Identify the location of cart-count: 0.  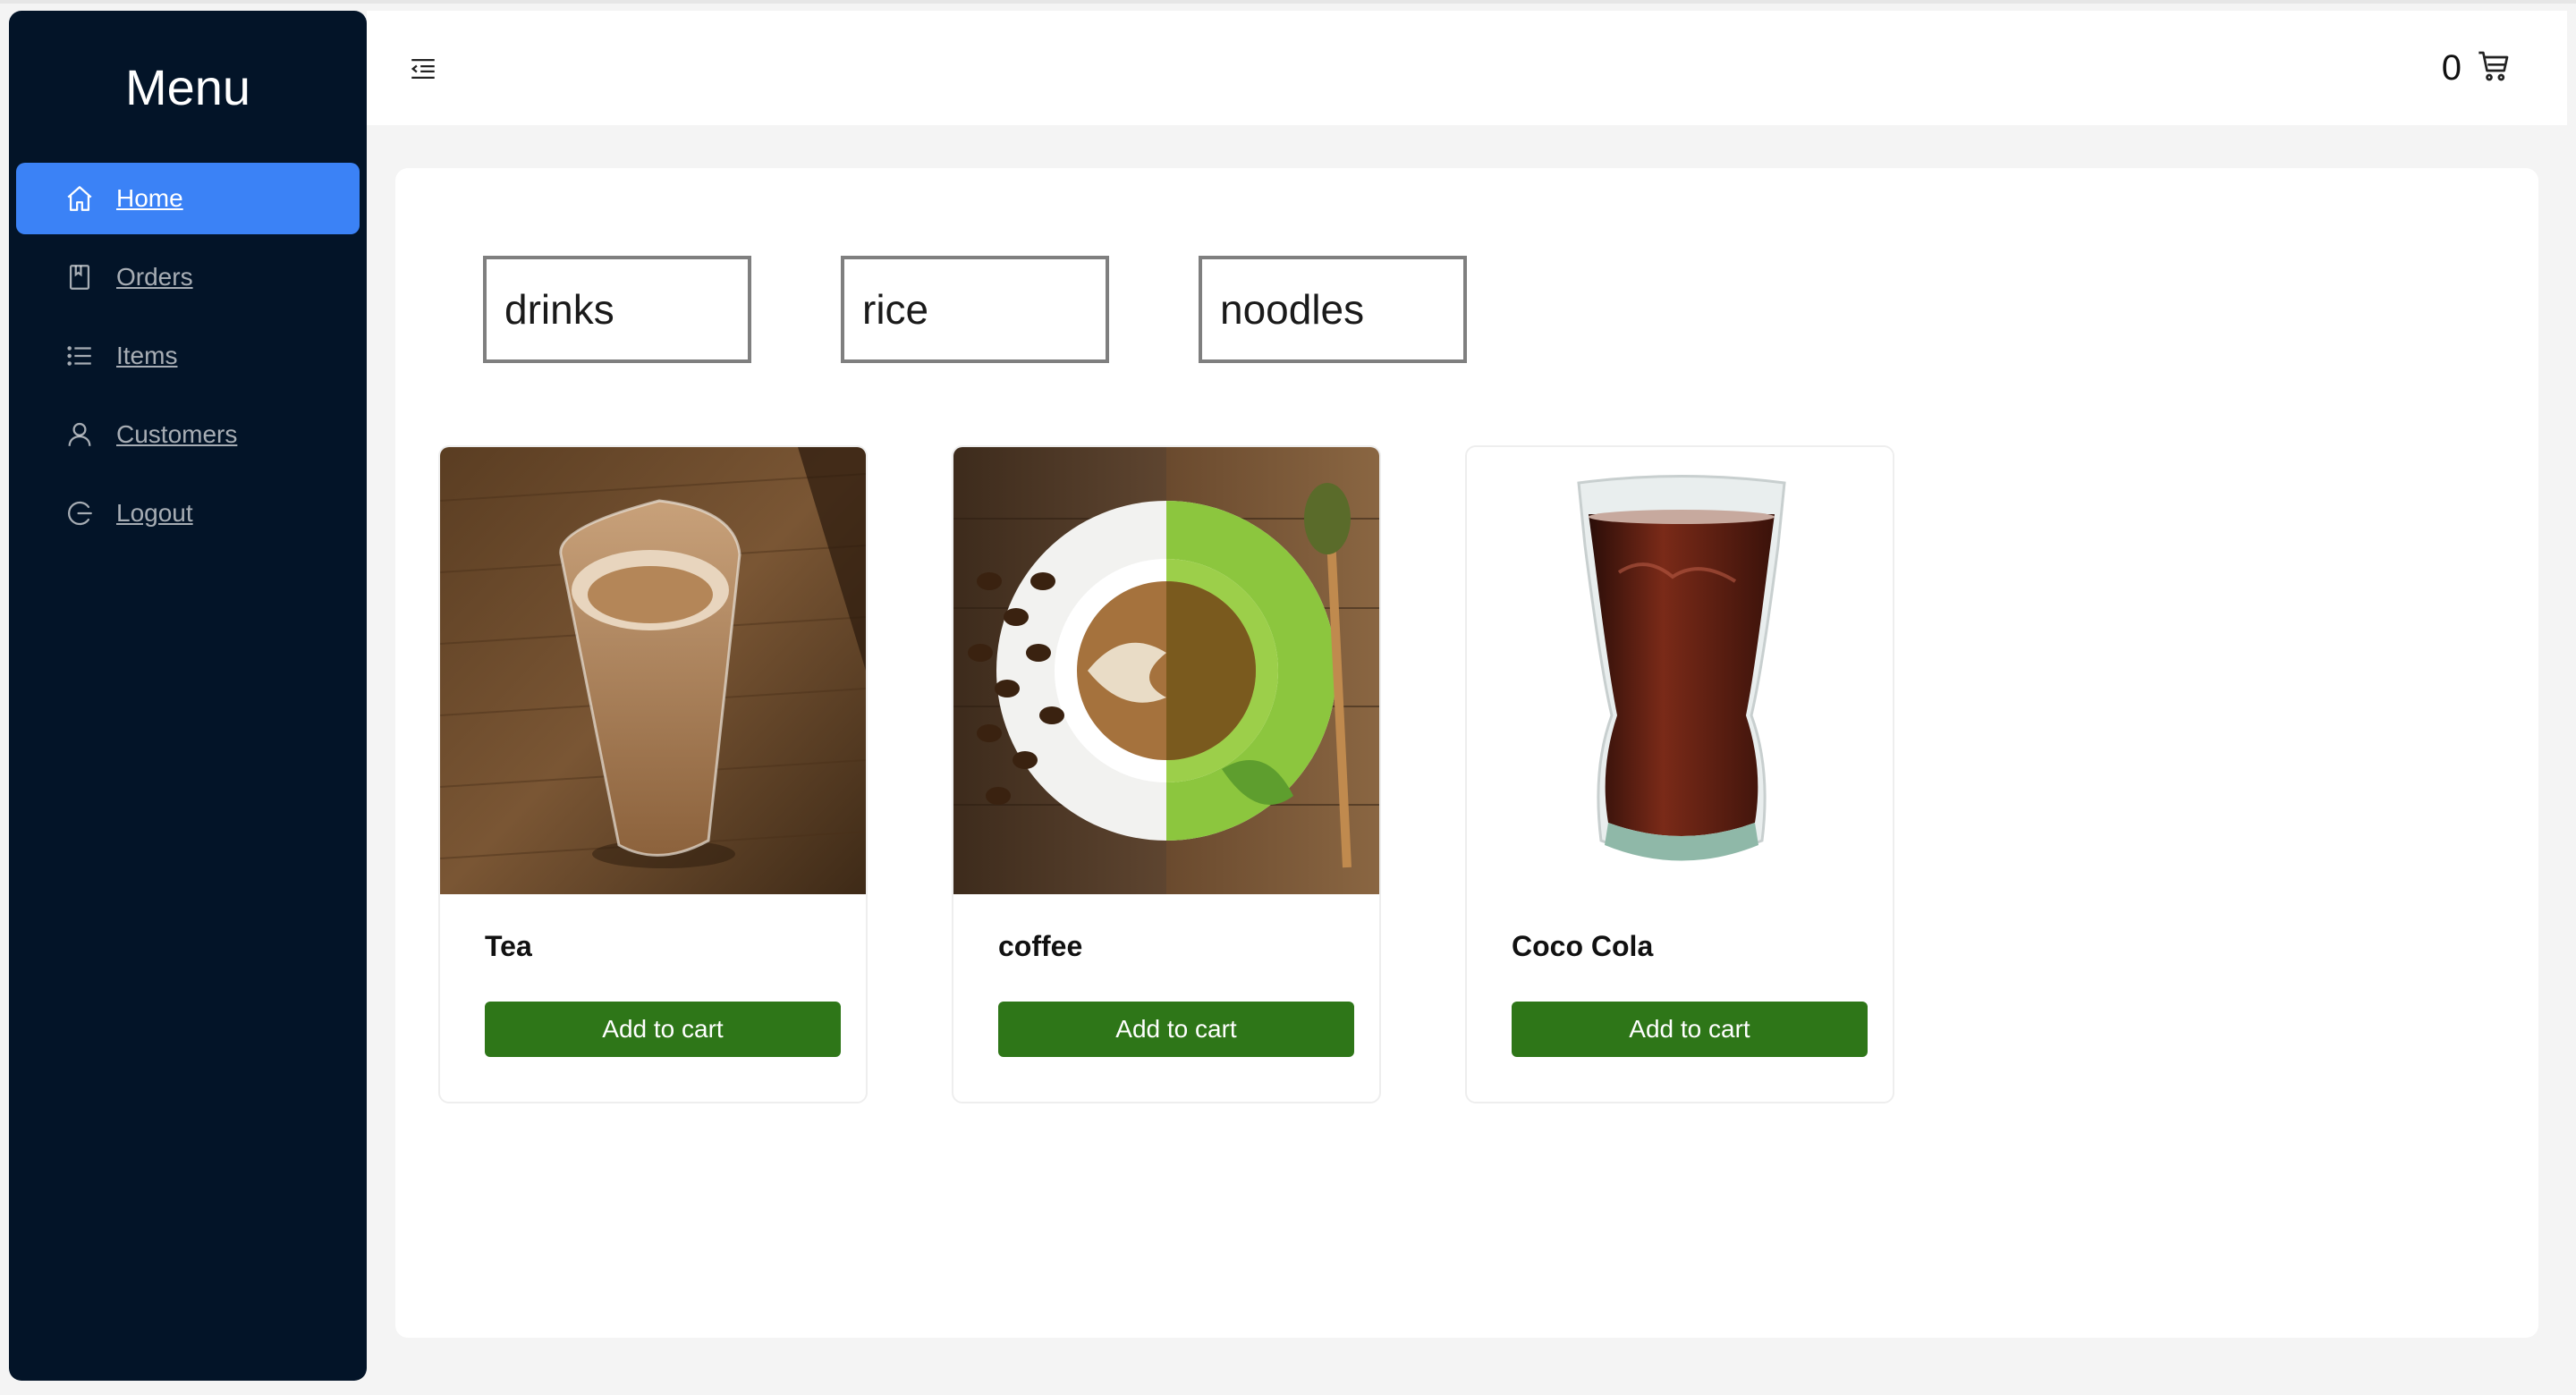
(2451, 68).